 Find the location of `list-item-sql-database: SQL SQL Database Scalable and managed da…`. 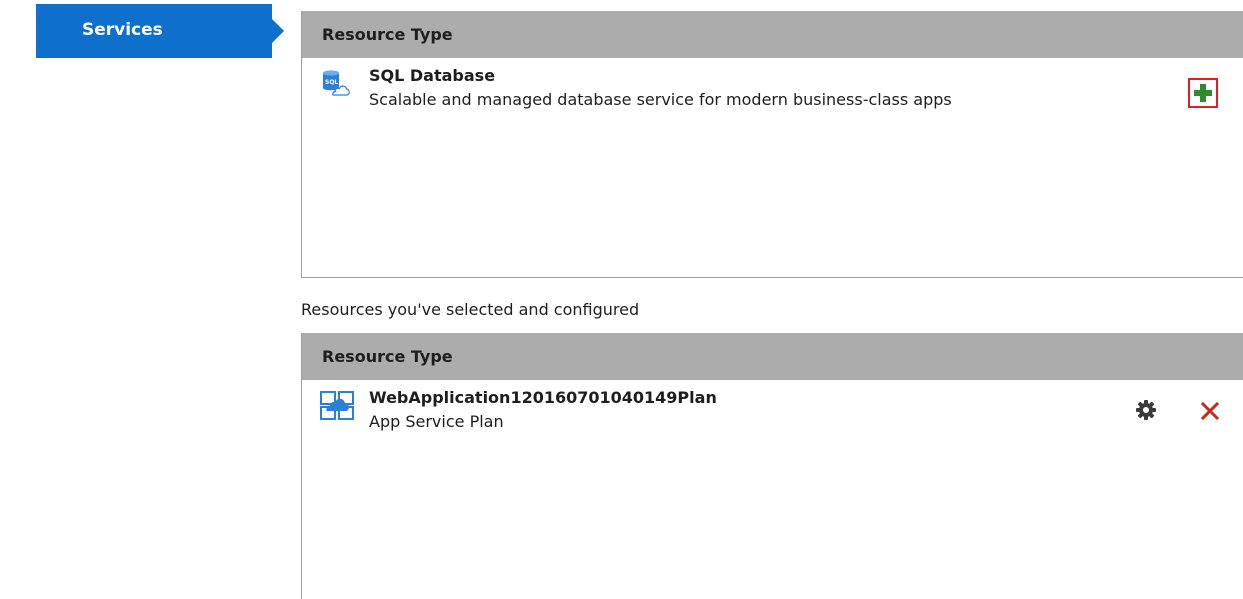

list-item-sql-database: SQL SQL Database Scalable and managed da… is located at coordinates (772, 88).